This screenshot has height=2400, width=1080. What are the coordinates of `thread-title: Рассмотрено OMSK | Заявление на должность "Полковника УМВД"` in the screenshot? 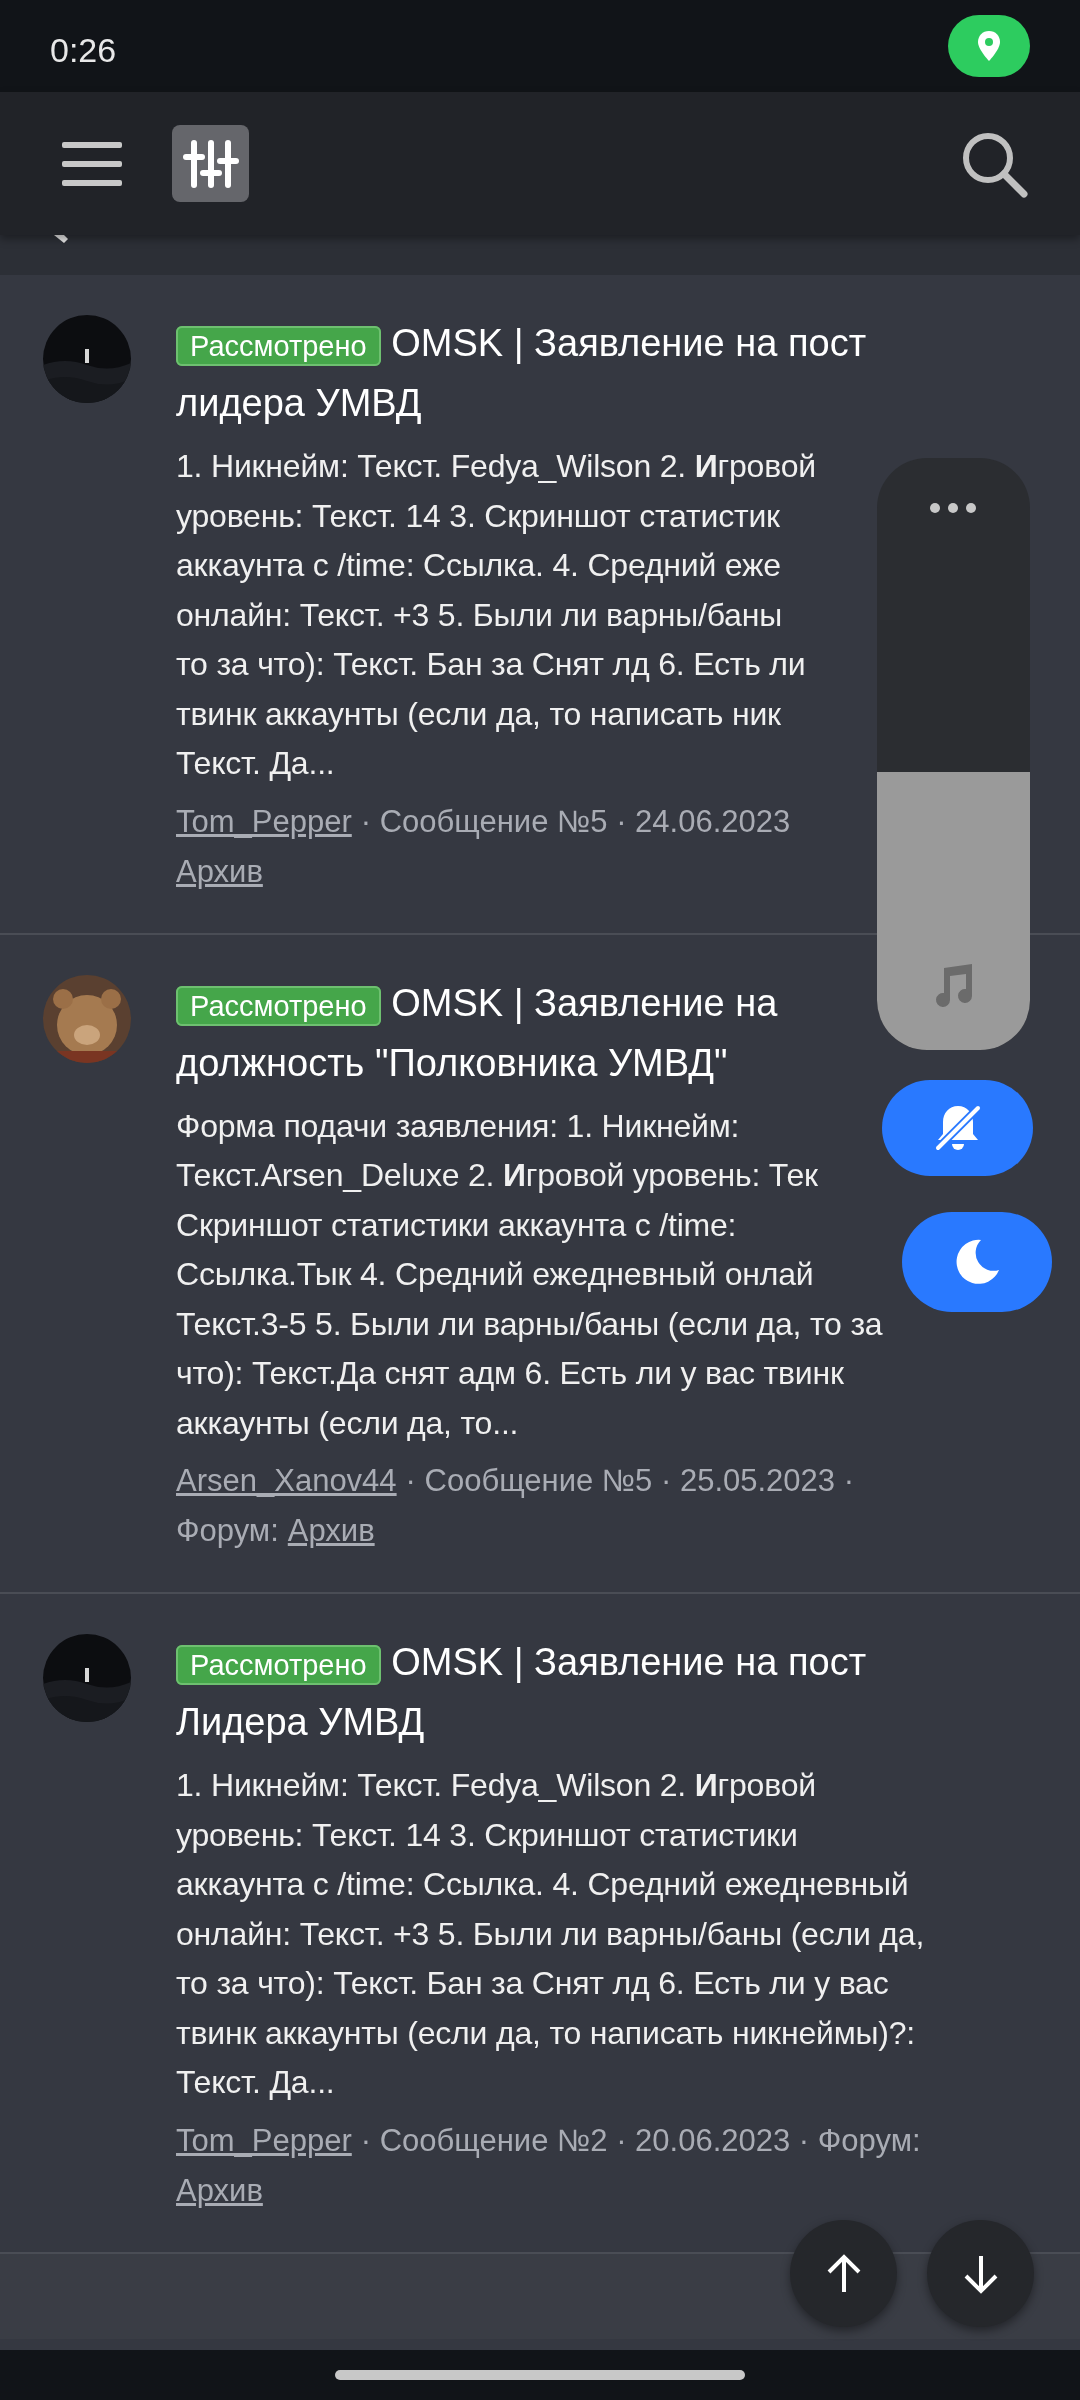 It's located at (525, 1033).